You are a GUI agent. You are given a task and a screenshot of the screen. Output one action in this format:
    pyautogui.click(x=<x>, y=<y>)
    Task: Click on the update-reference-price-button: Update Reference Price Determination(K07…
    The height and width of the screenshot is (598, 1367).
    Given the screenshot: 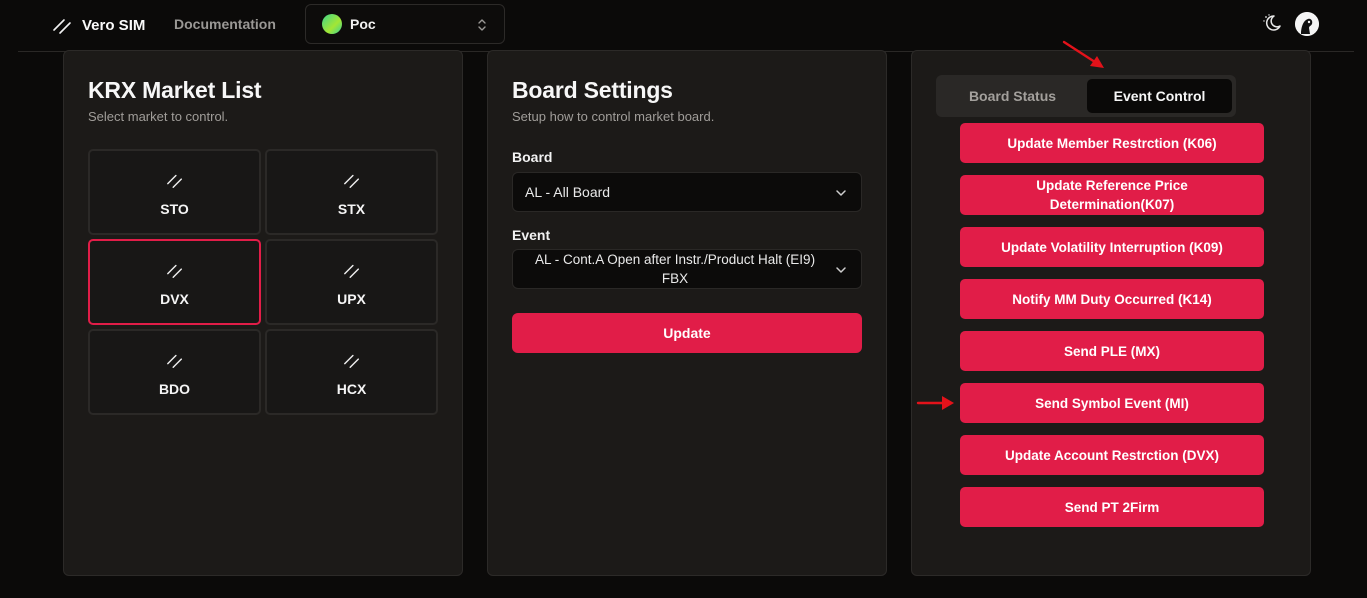 What is the action you would take?
    pyautogui.click(x=1112, y=195)
    